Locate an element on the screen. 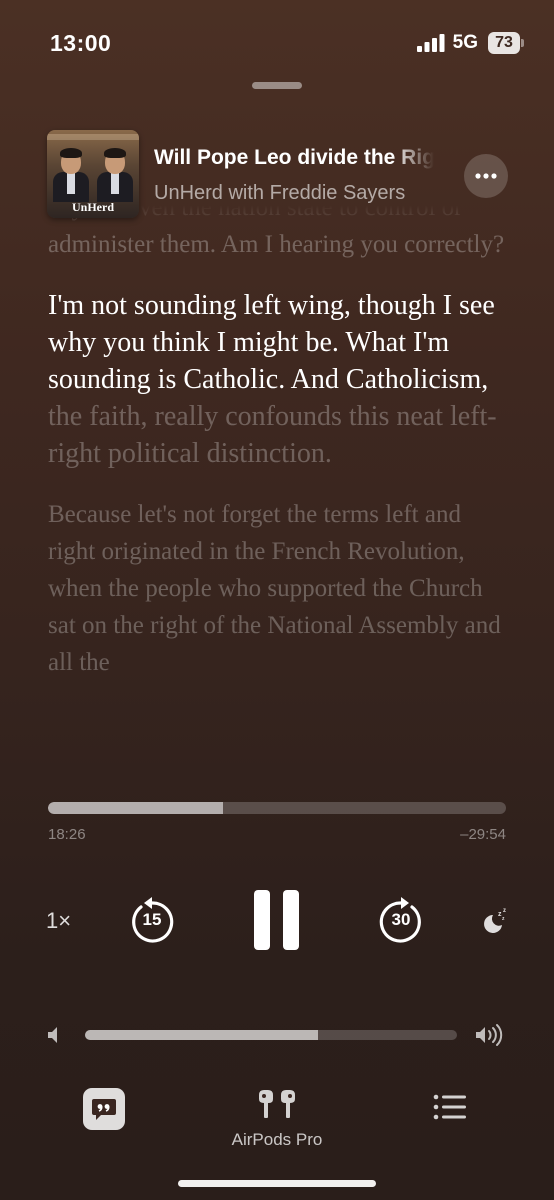 The height and width of the screenshot is (1200, 554). artwork-person-left is located at coordinates (71, 175).